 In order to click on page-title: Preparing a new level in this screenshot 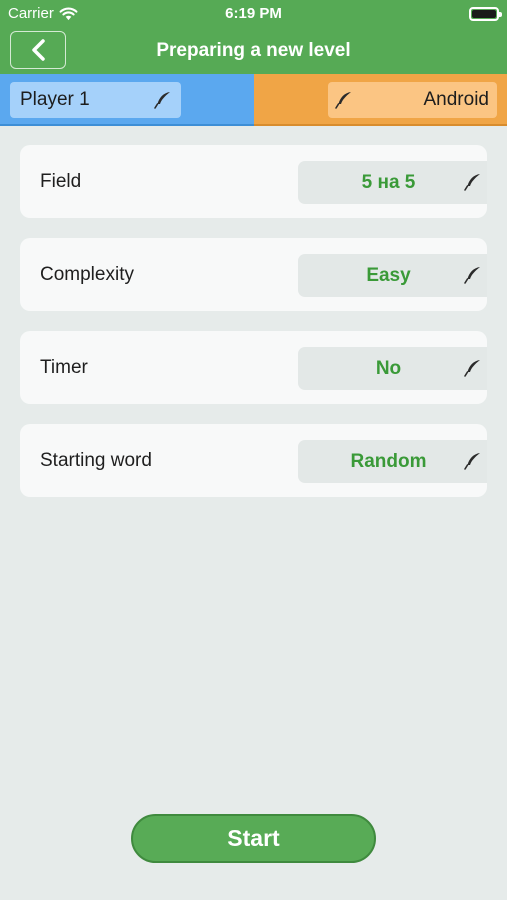, I will do `click(253, 50)`.